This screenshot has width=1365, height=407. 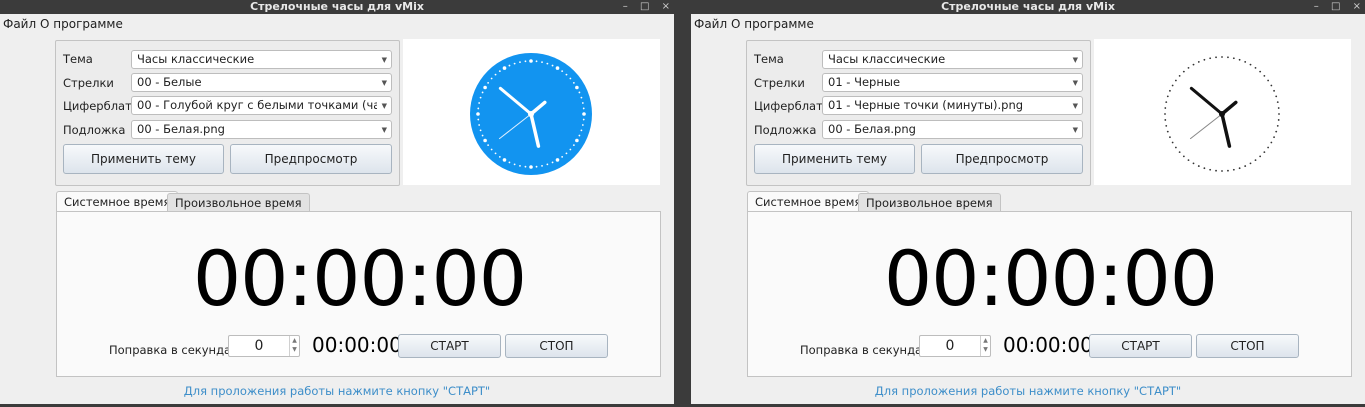 What do you see at coordinates (779, 83) in the screenshot?
I see `hands-label: Стрелки` at bounding box center [779, 83].